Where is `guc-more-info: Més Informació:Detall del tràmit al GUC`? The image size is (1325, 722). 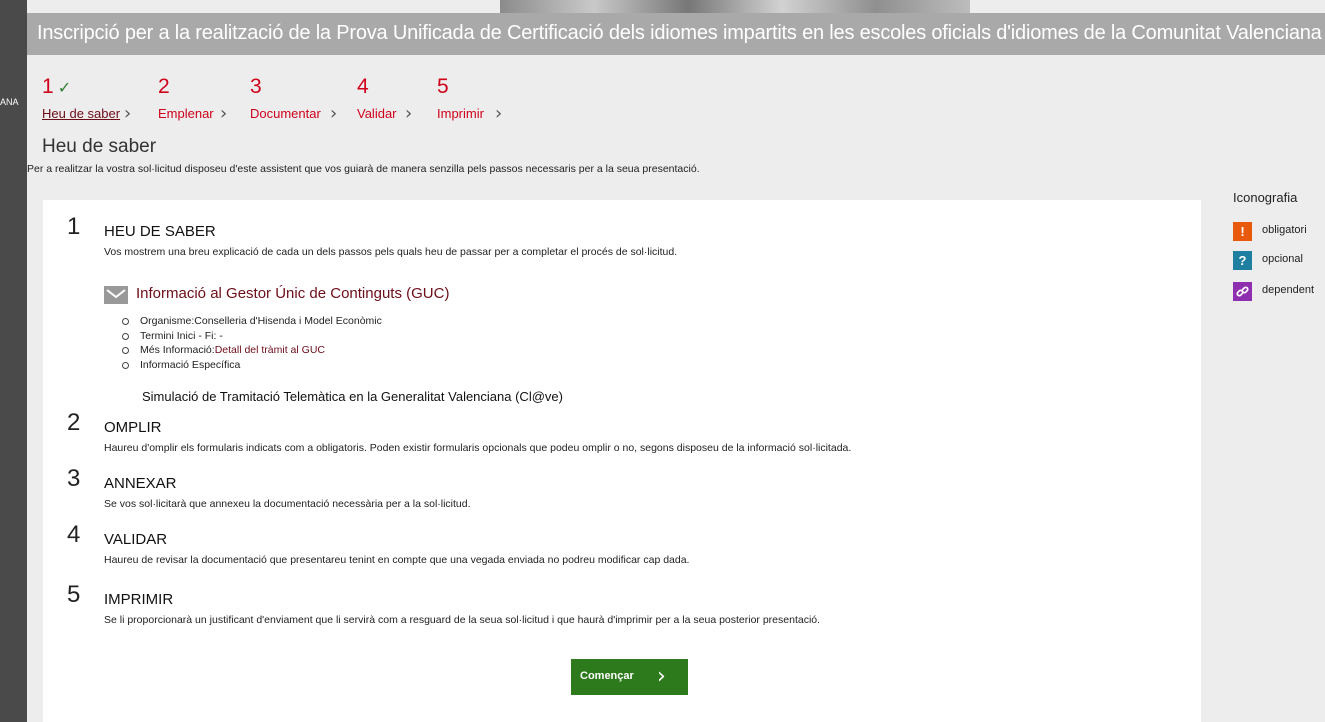 guc-more-info: Més Informació:Detall del tràmit al GUC is located at coordinates (252, 350).